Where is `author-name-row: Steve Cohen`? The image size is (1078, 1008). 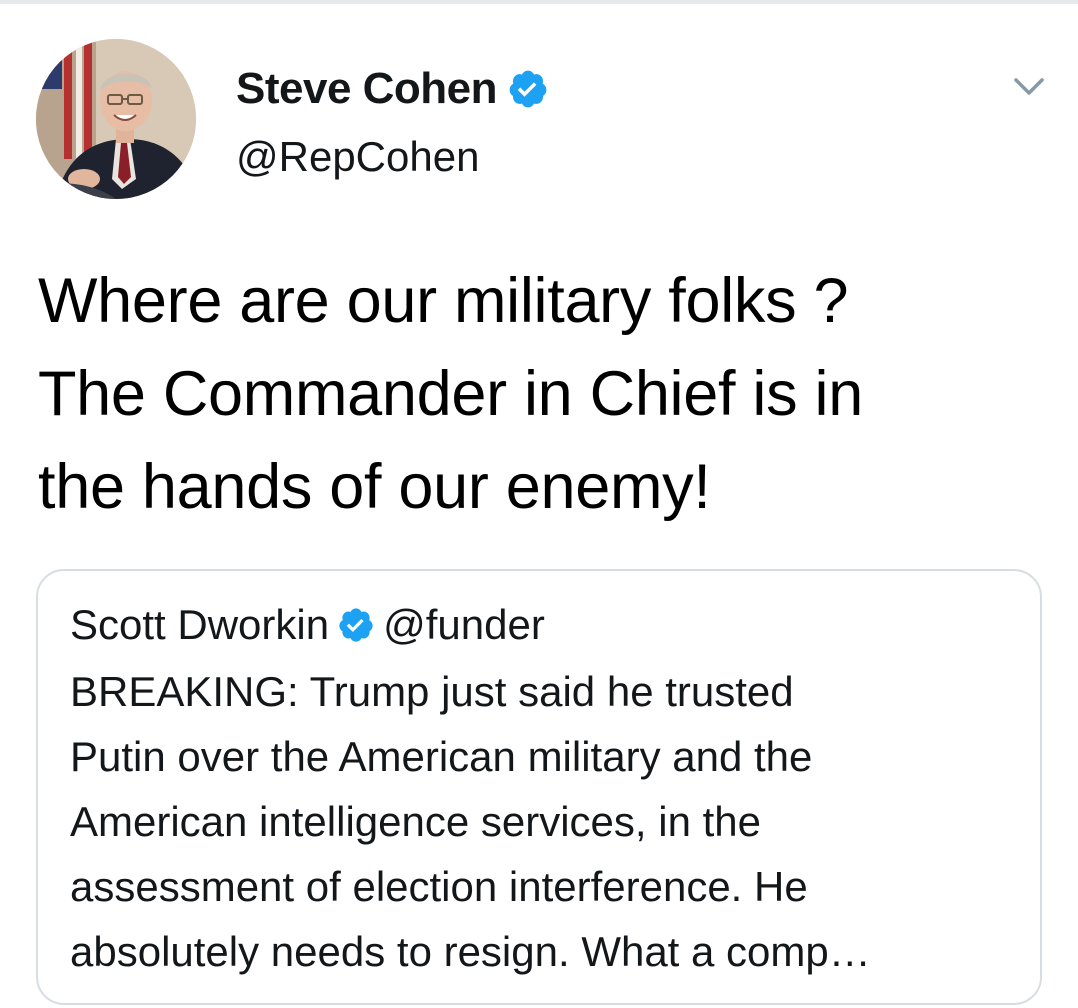
author-name-row: Steve Cohen is located at coordinates (392, 89).